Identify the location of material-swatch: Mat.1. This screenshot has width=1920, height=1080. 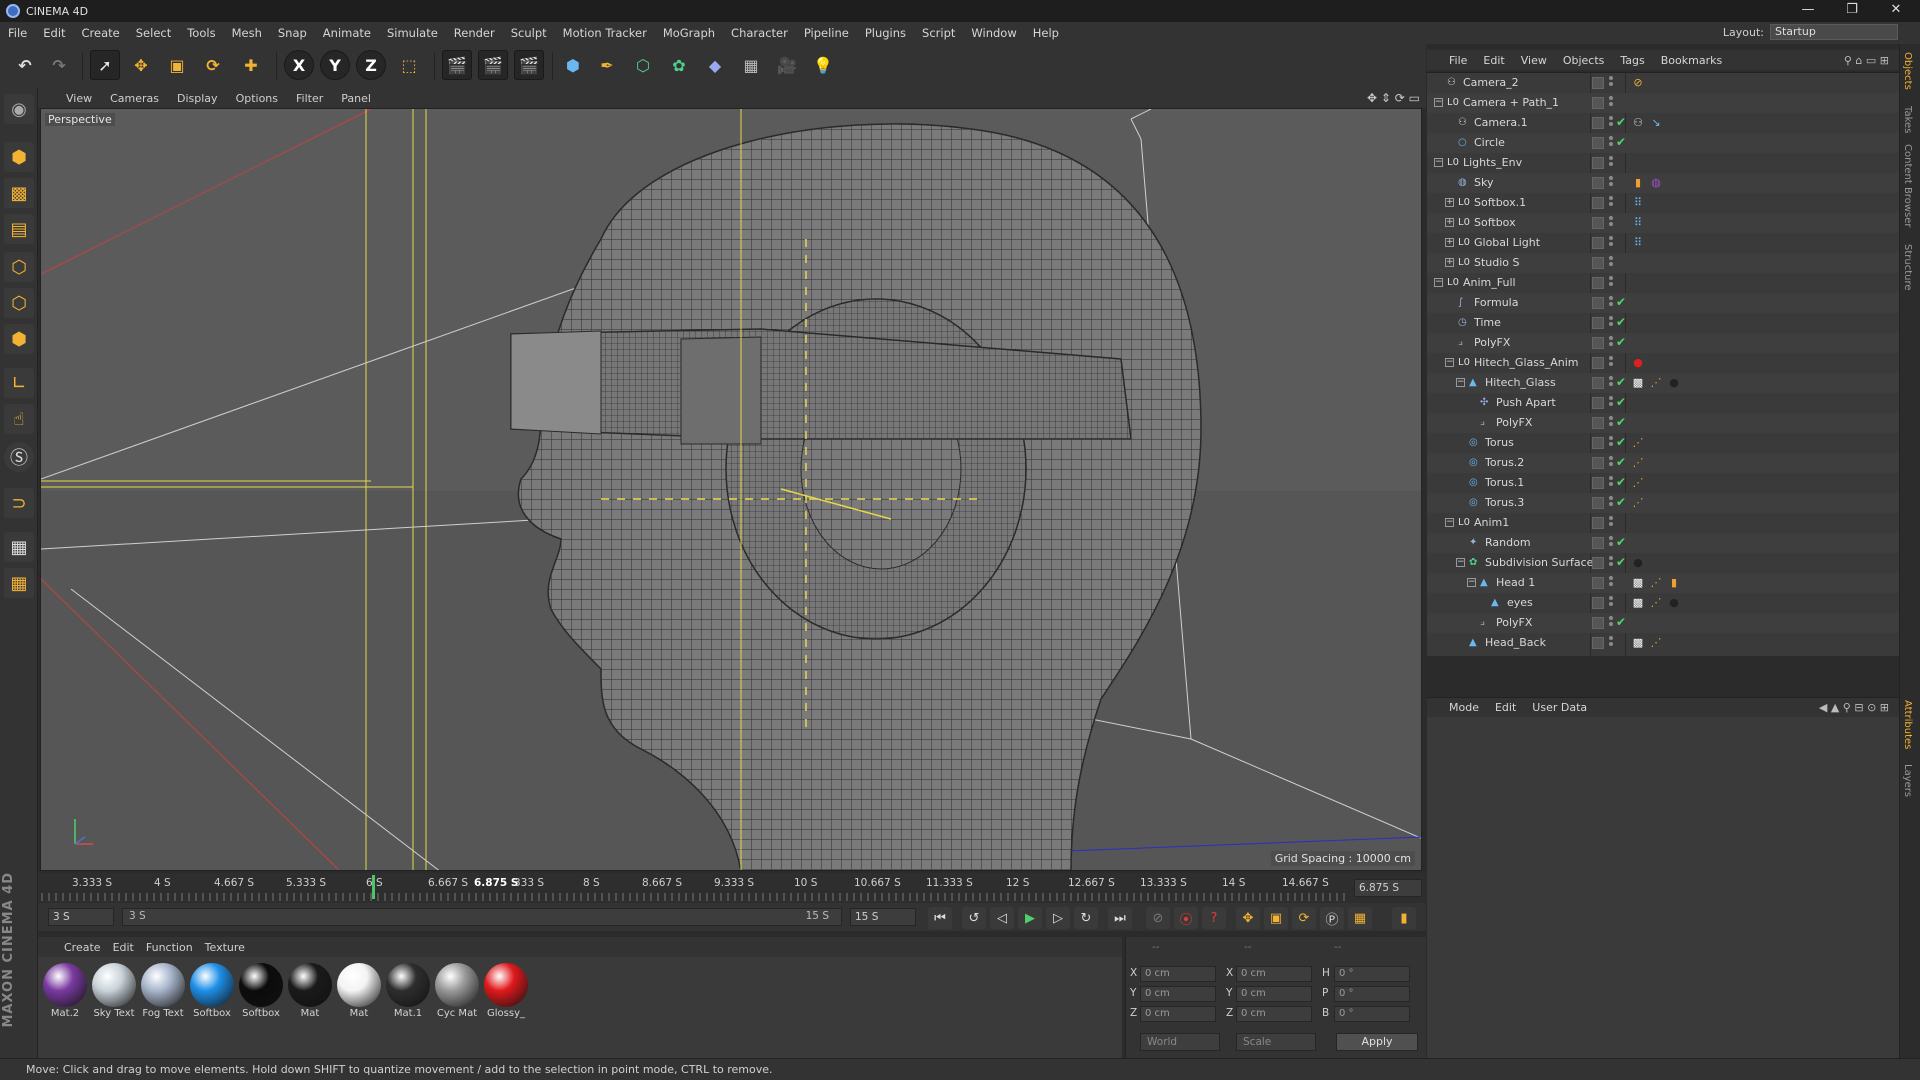
(408, 991).